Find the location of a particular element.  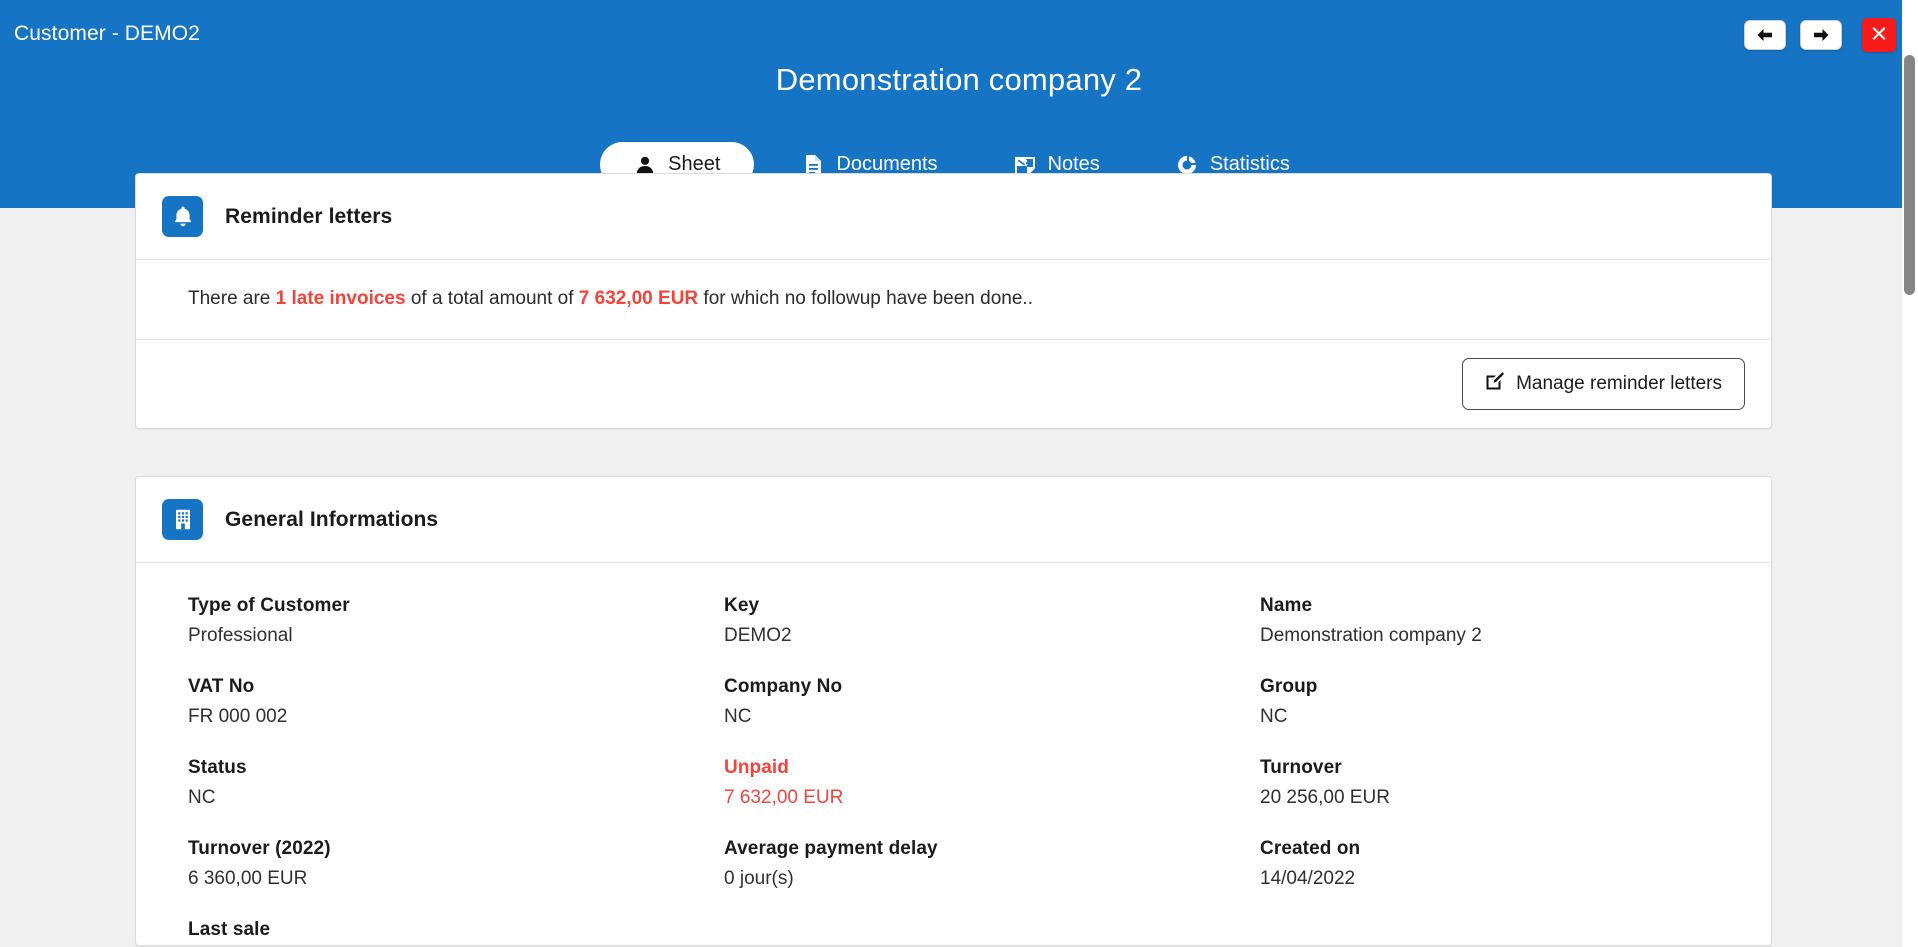

field-label: Key is located at coordinates (742, 605).